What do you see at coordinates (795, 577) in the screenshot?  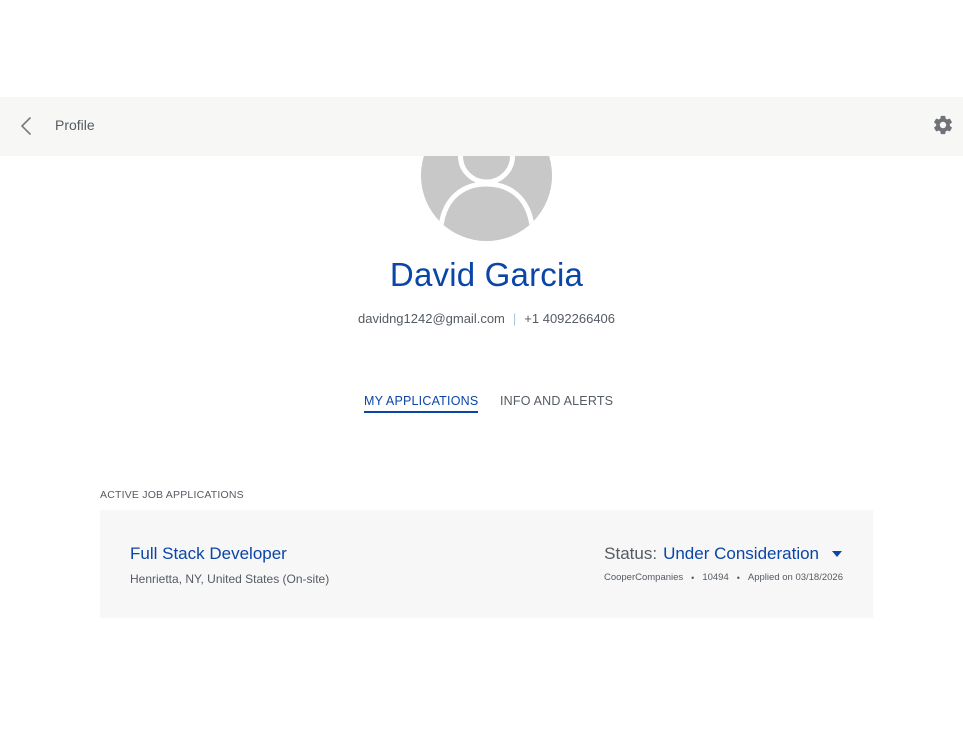 I see `applied-date: Applied on 03/18/2026` at bounding box center [795, 577].